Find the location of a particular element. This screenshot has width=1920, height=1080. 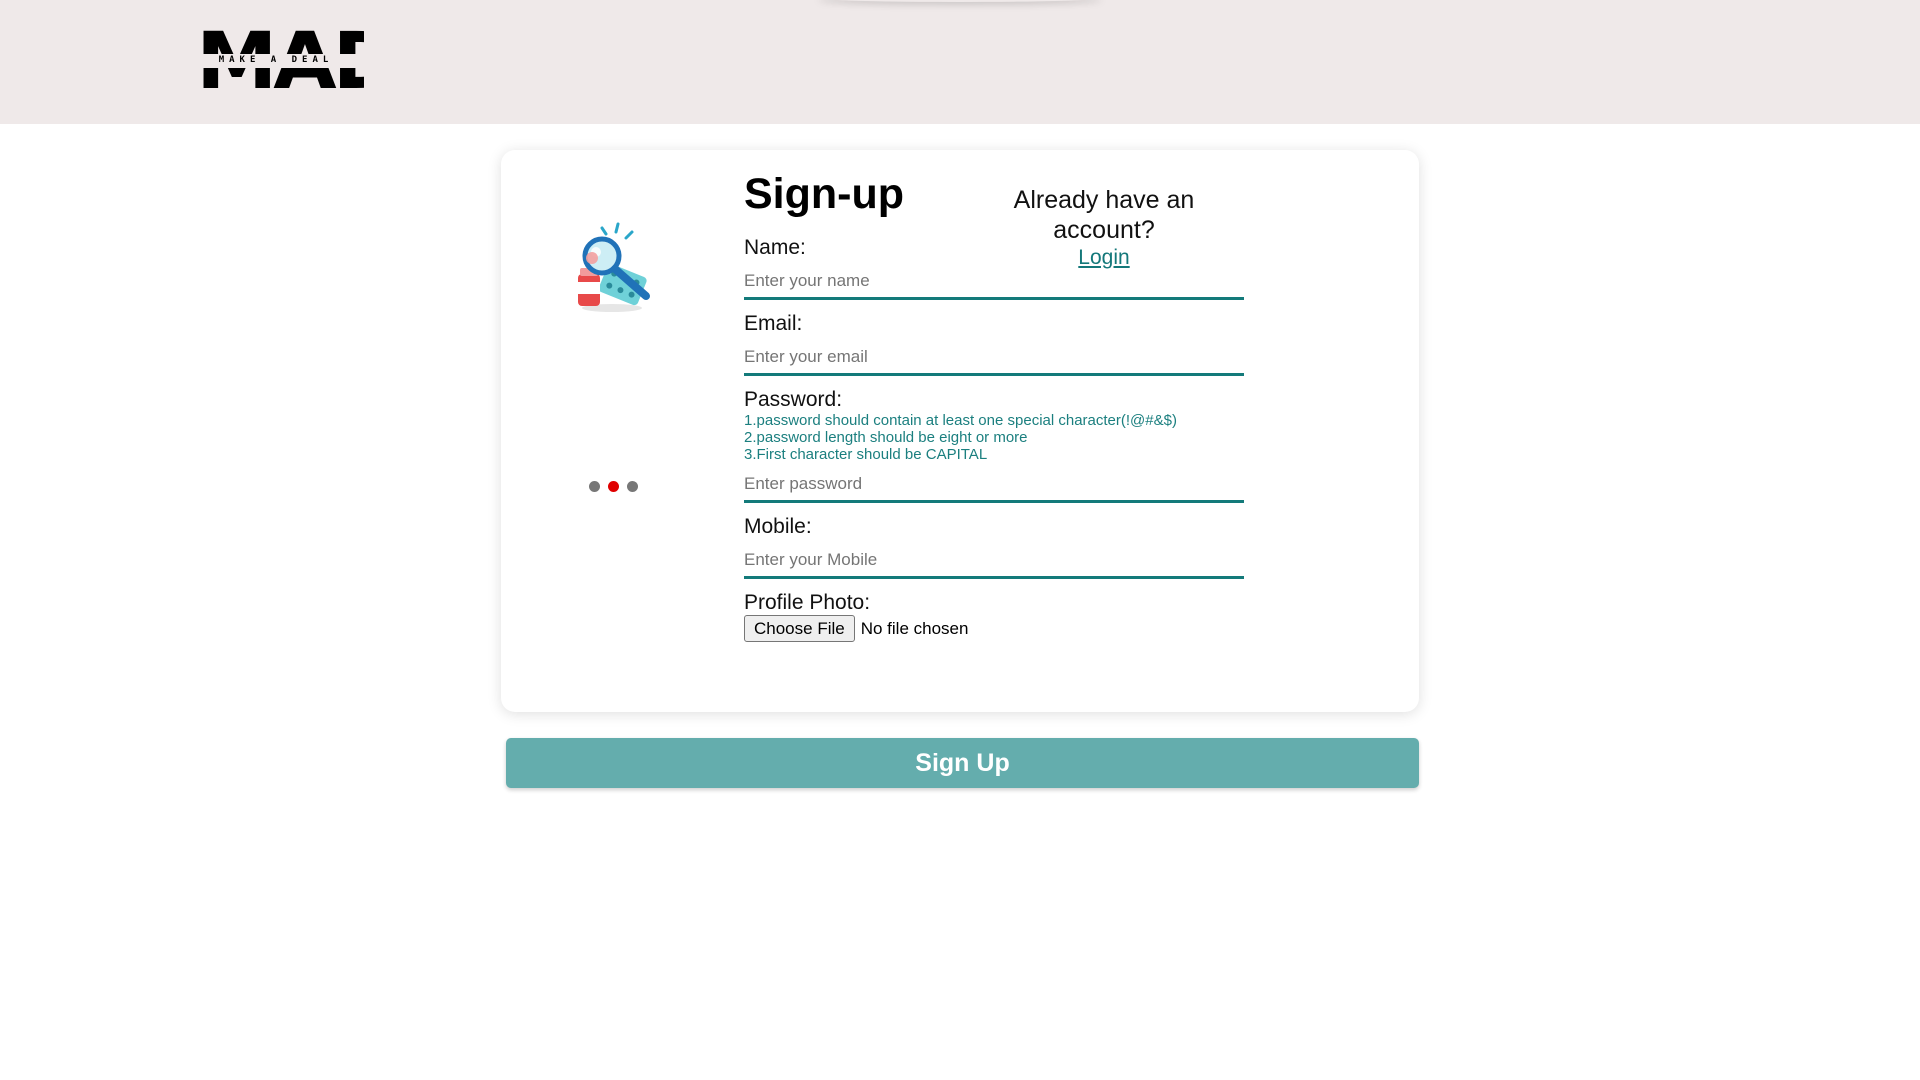

mad-logo: MAD MAKE A DEAL is located at coordinates (280, 62).